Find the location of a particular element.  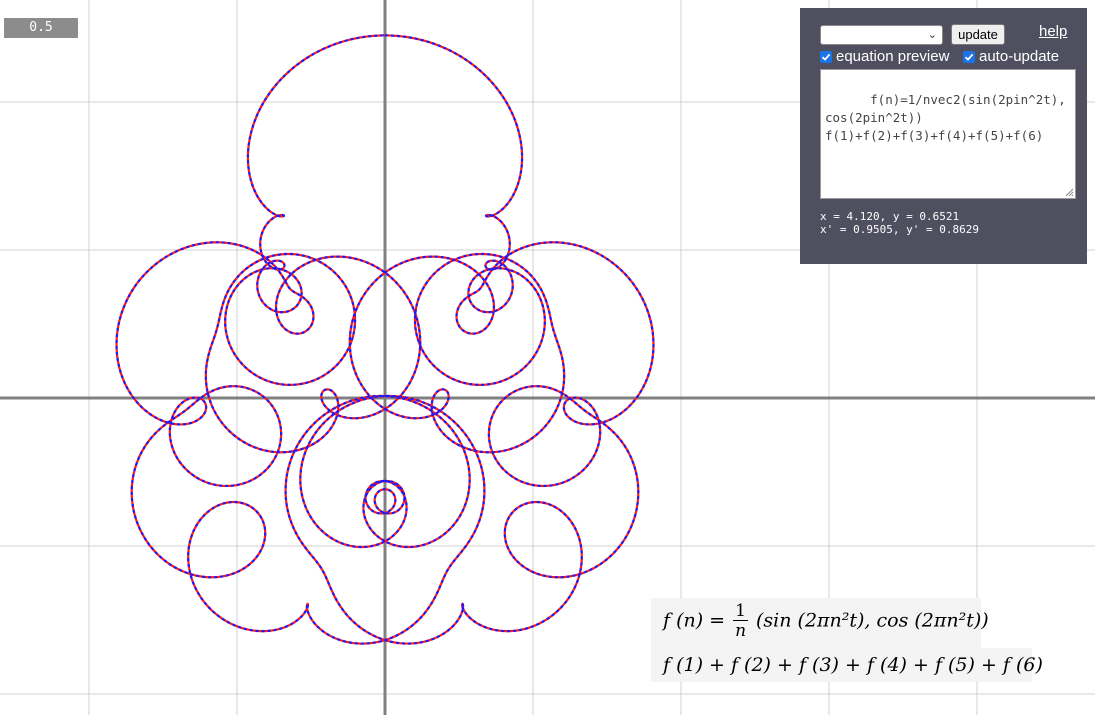

cursor-readout-xy: x = 4.120, y = 0.6521 is located at coordinates (890, 216).